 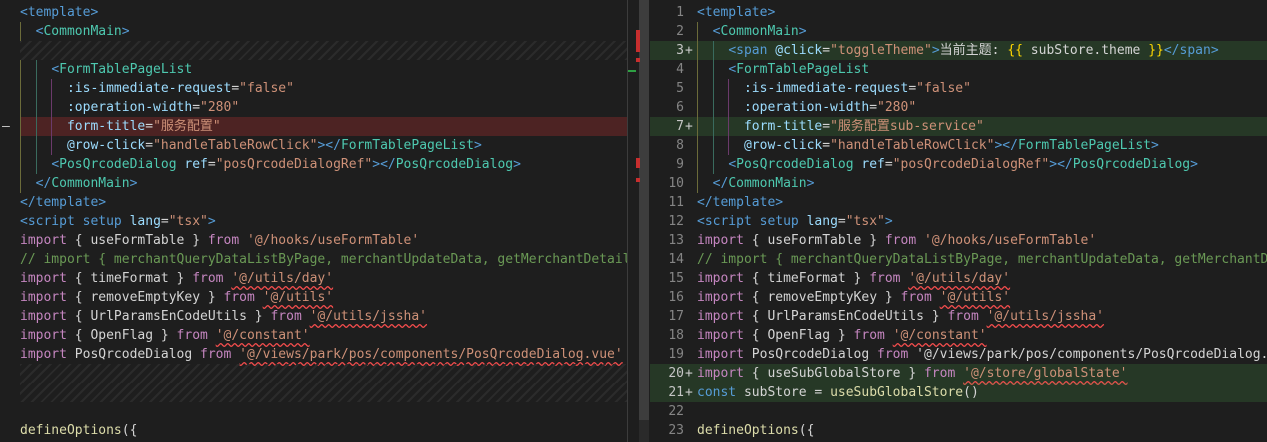 What do you see at coordinates (676, 316) in the screenshot?
I see `line-number: 17` at bounding box center [676, 316].